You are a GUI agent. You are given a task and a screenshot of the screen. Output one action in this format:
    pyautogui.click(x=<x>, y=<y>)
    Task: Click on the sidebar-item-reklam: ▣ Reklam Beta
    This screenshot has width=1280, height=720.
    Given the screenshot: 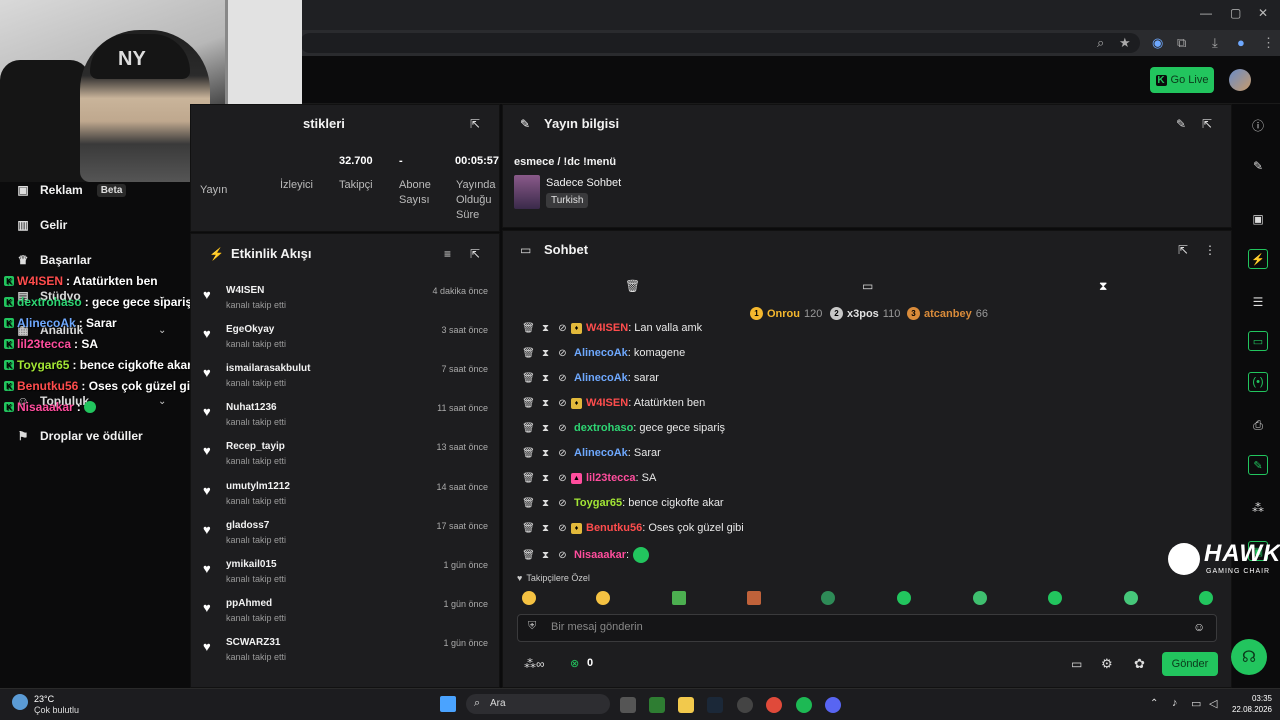 What is the action you would take?
    pyautogui.click(x=71, y=190)
    